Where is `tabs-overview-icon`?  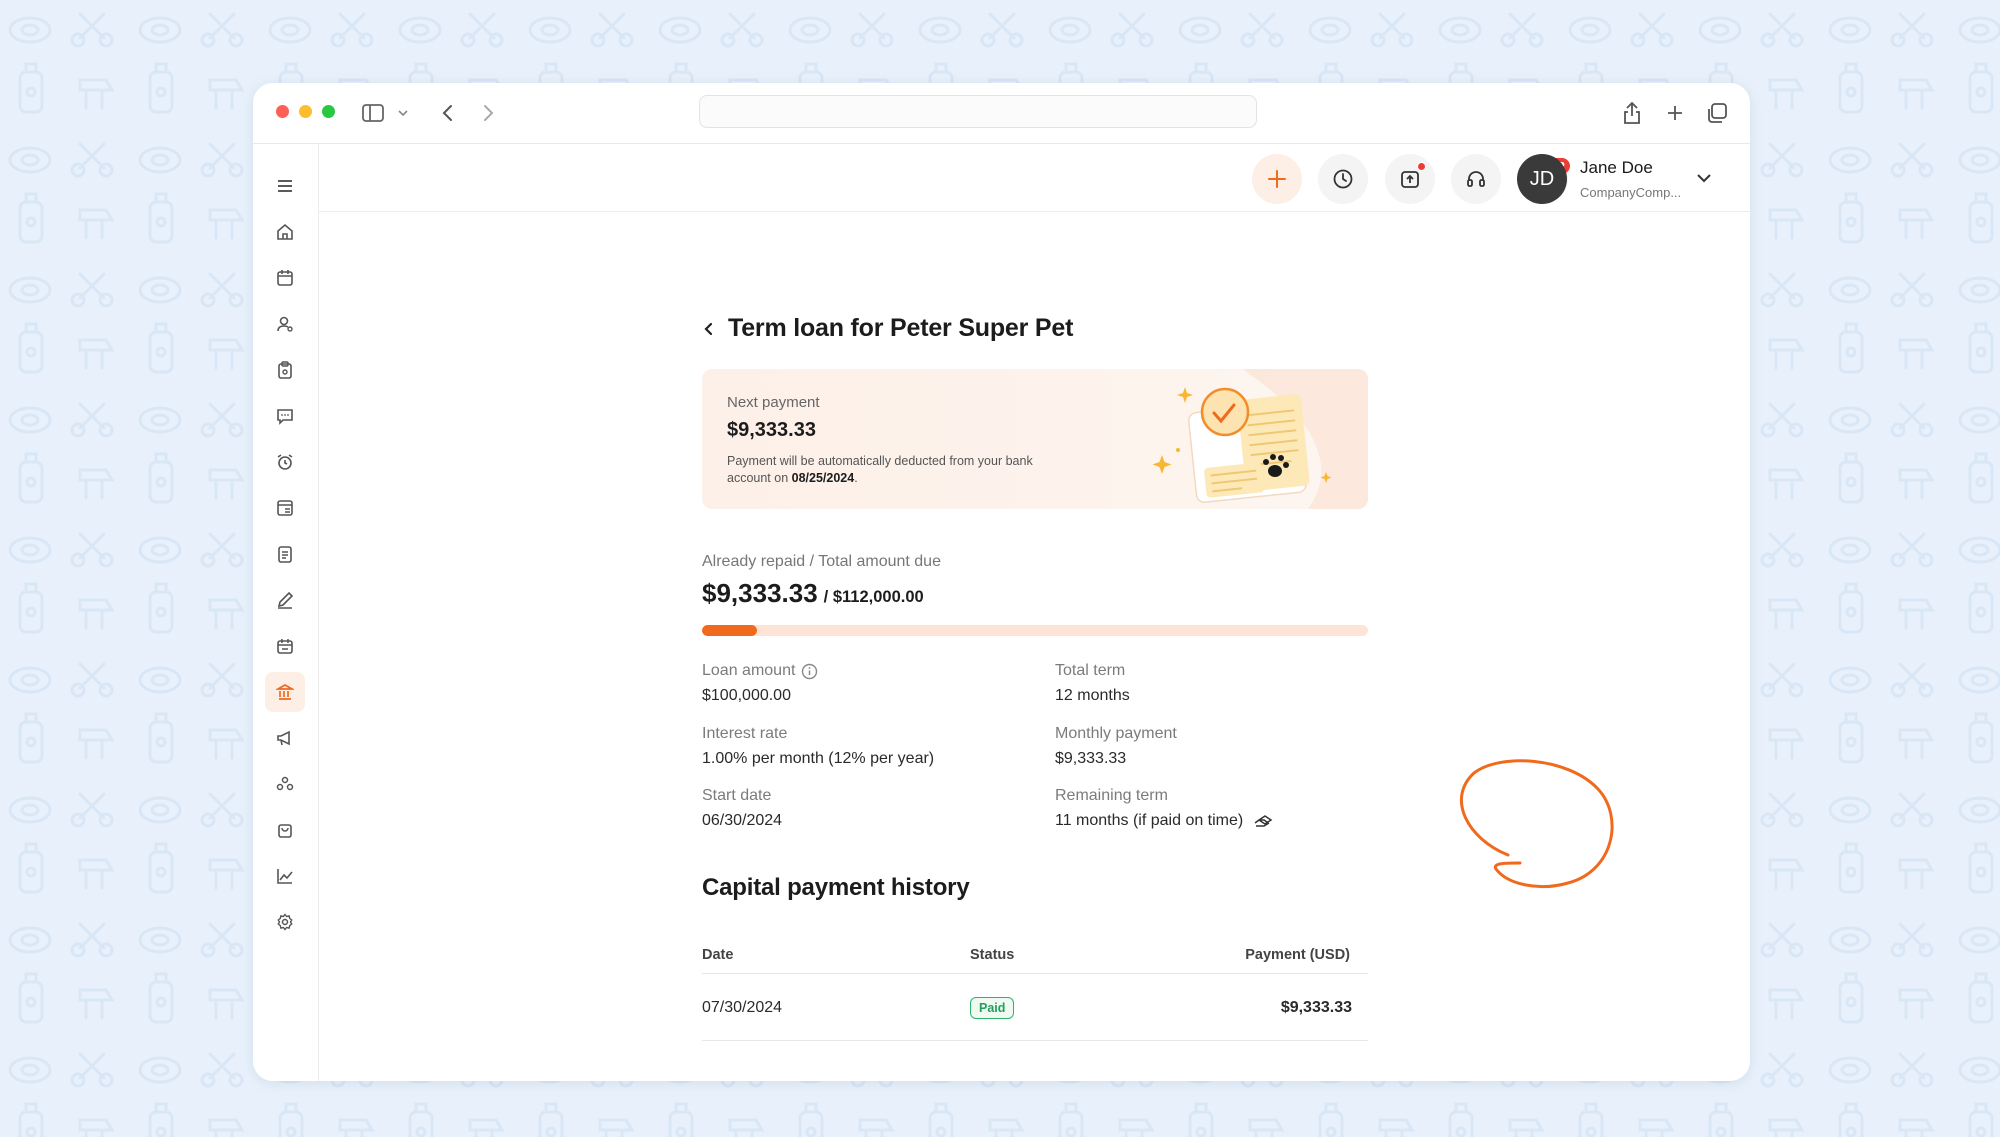
tabs-overview-icon is located at coordinates (1717, 113).